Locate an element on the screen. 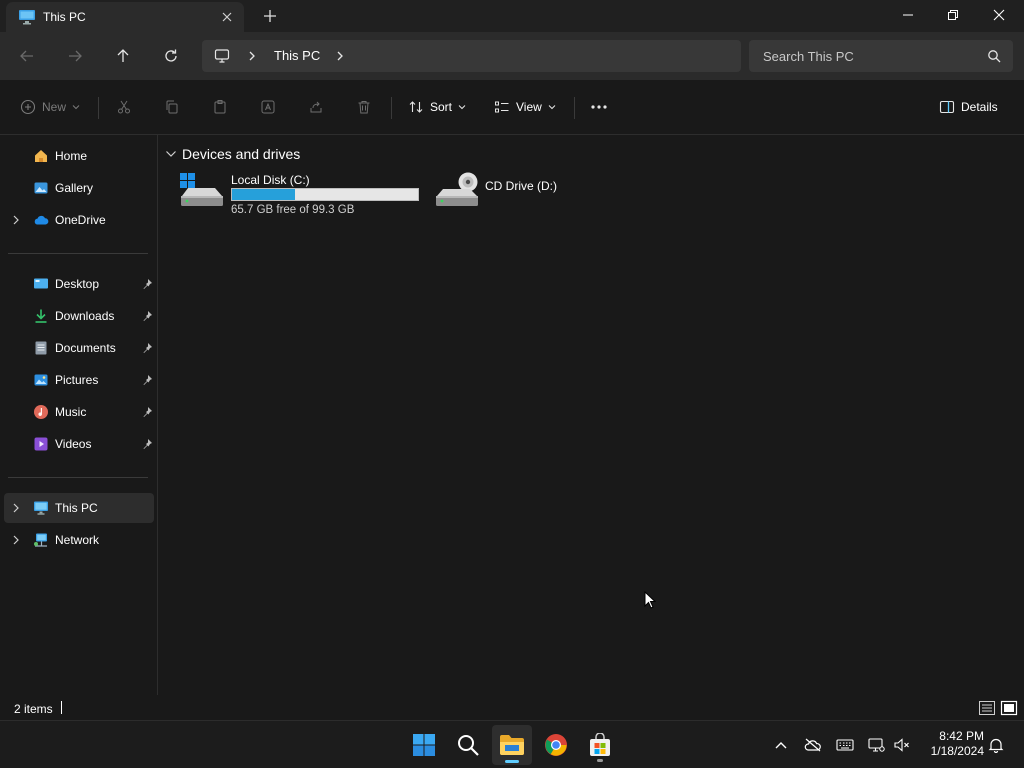 This screenshot has width=1024, height=768. search-icon is located at coordinates (994, 57).